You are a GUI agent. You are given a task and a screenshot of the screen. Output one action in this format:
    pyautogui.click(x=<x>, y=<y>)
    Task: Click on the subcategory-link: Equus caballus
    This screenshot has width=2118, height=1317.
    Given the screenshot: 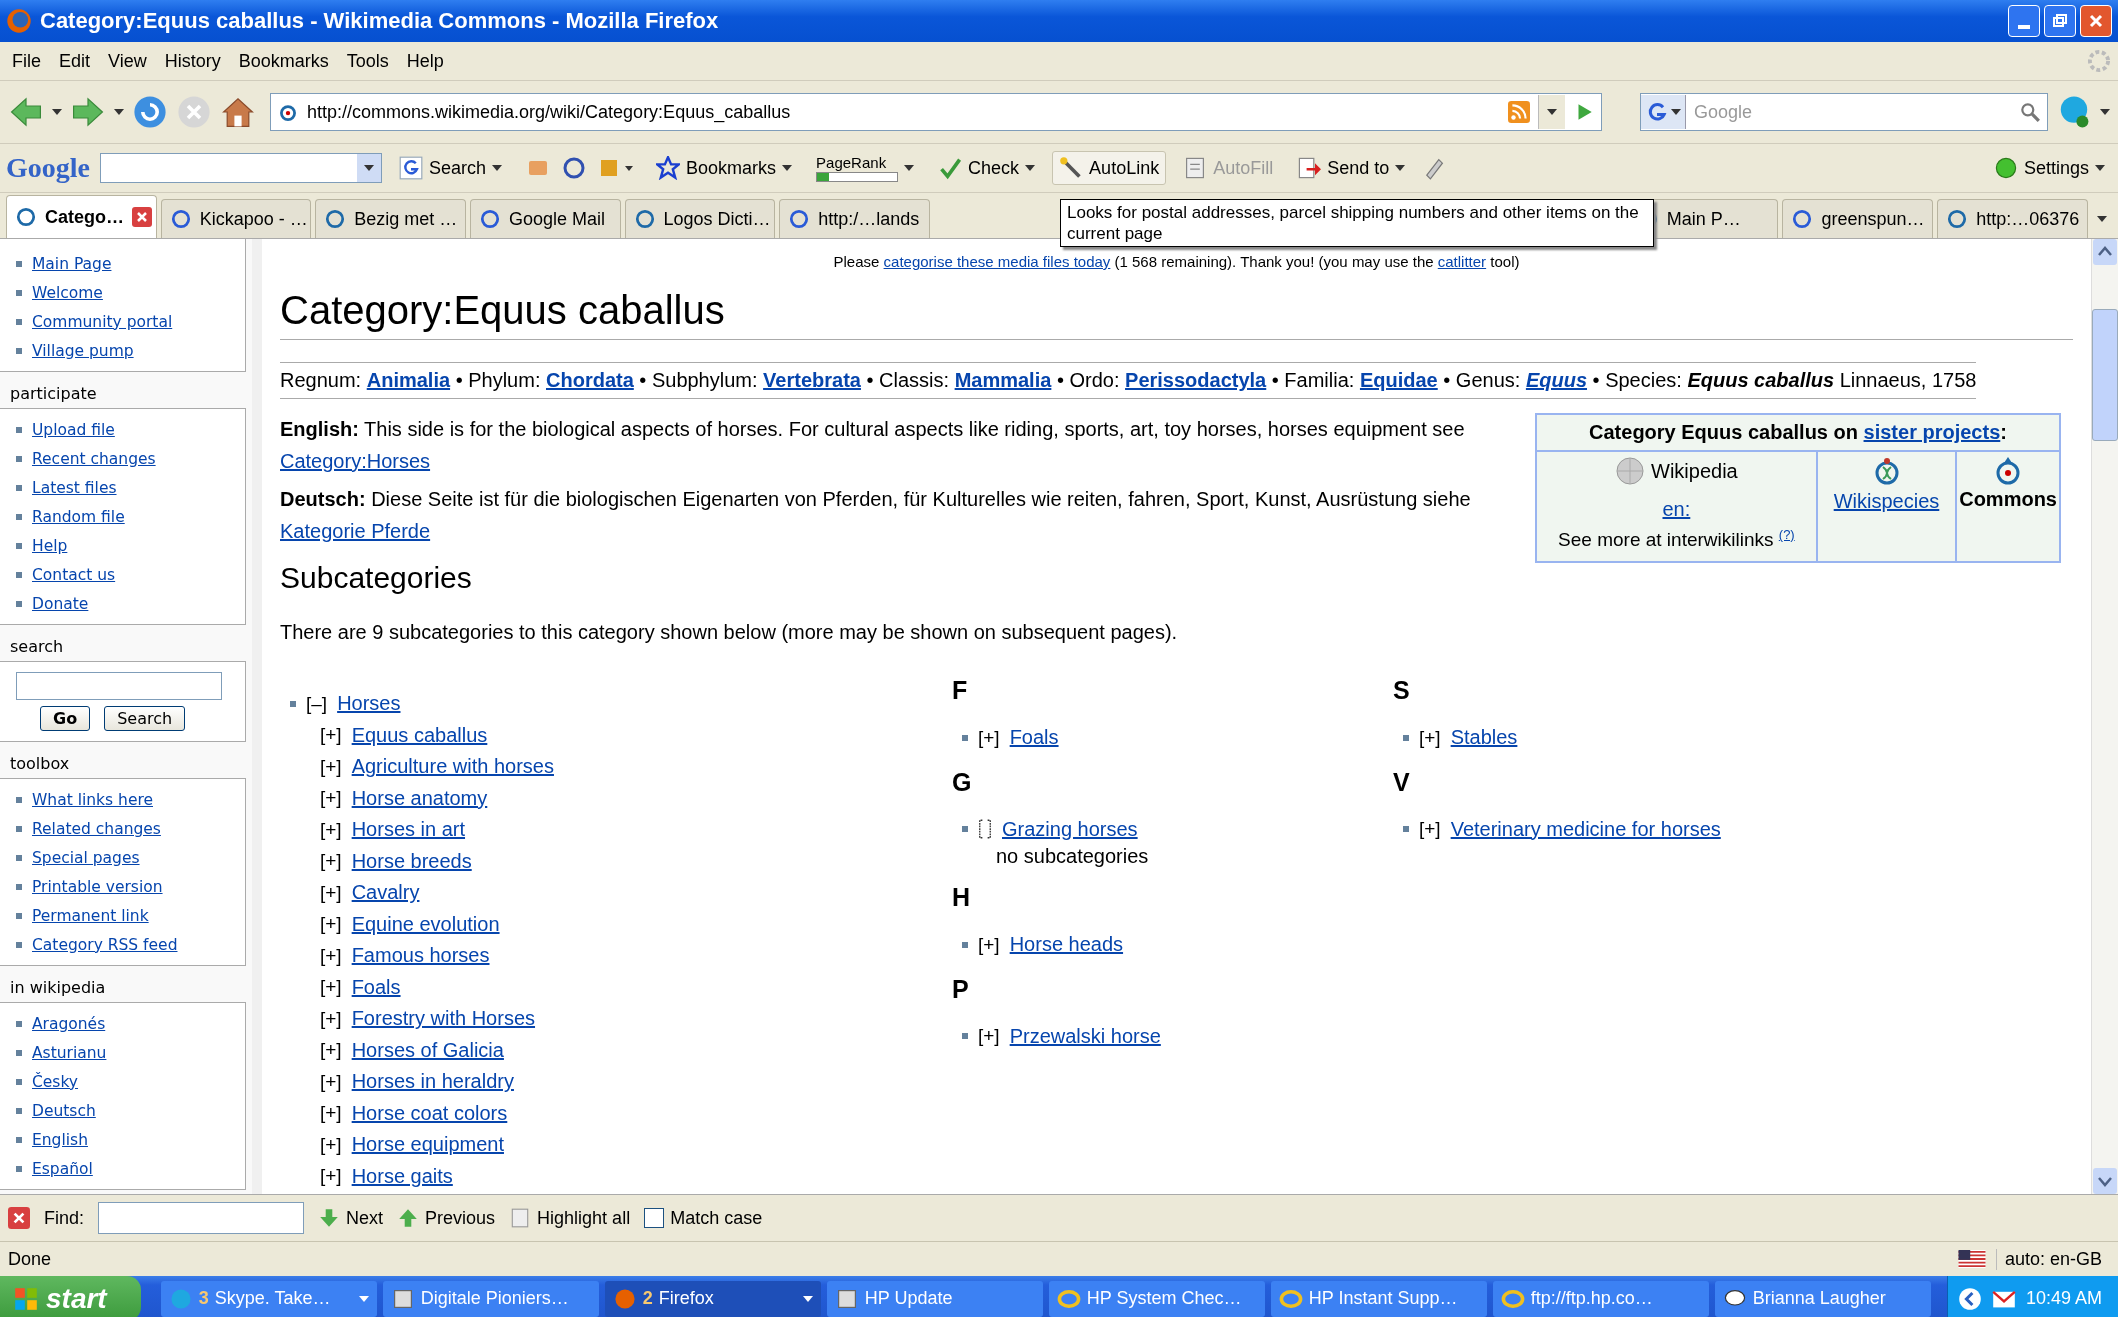 What is the action you would take?
    pyautogui.click(x=419, y=735)
    